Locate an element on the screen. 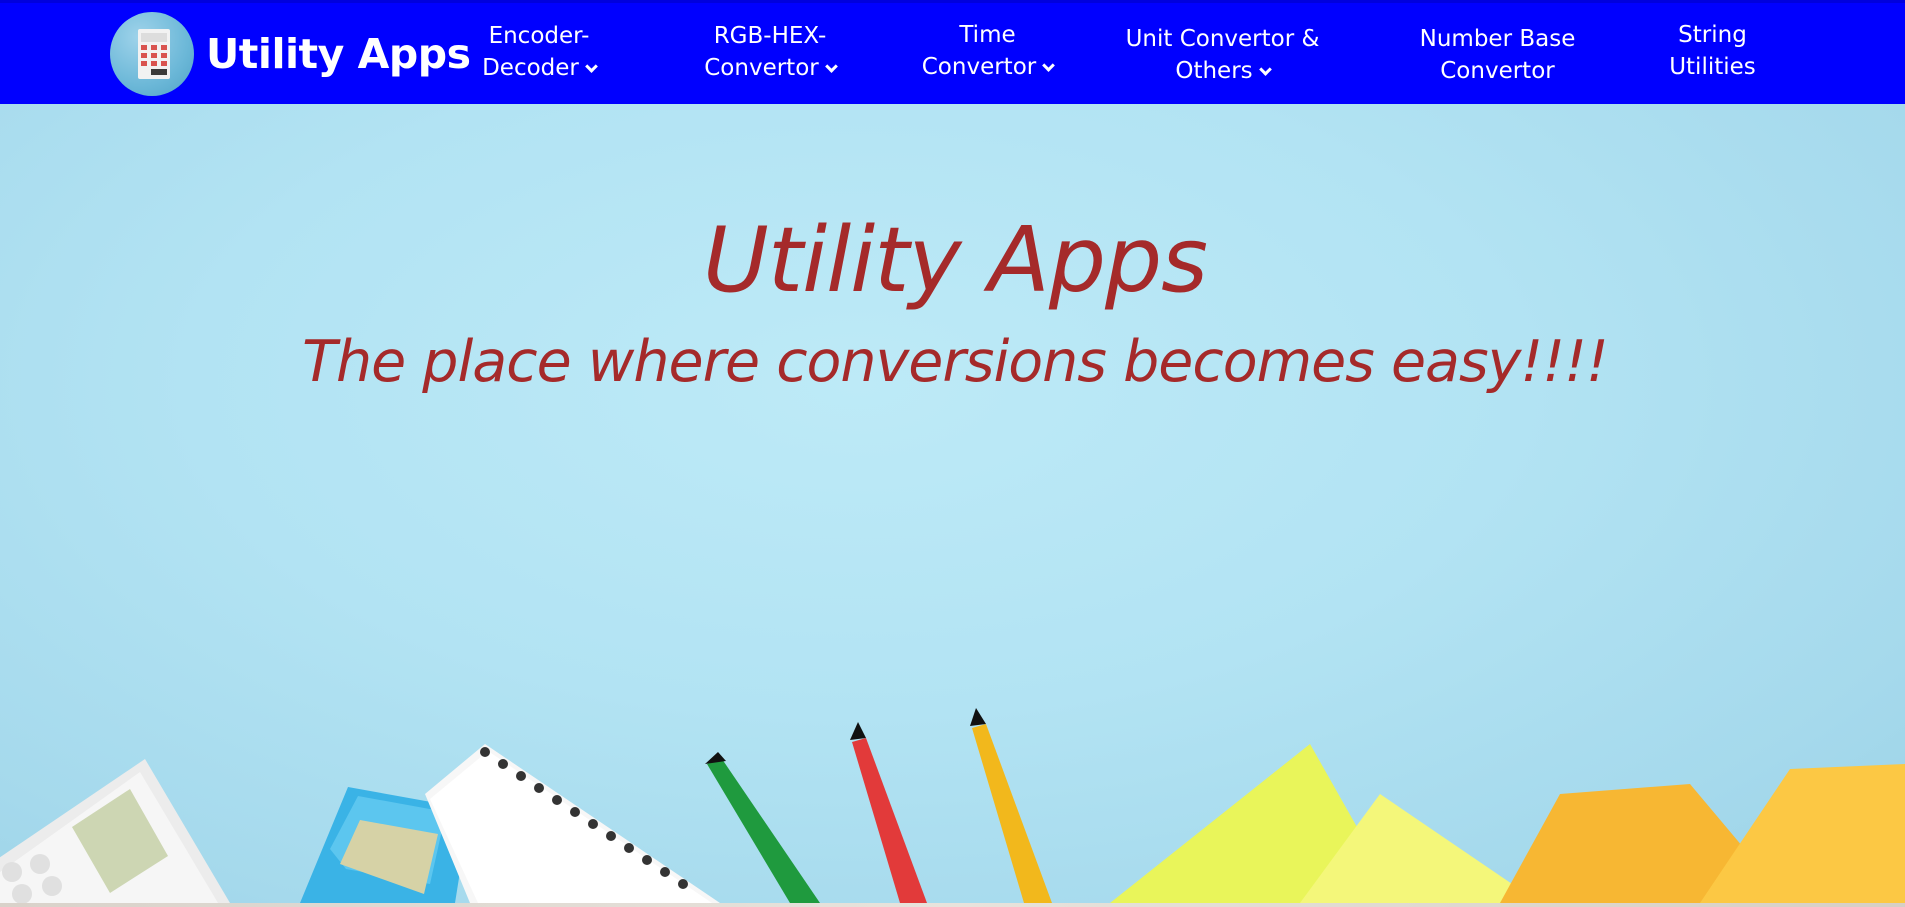  nav-label-line: Time is located at coordinates (987, 35).